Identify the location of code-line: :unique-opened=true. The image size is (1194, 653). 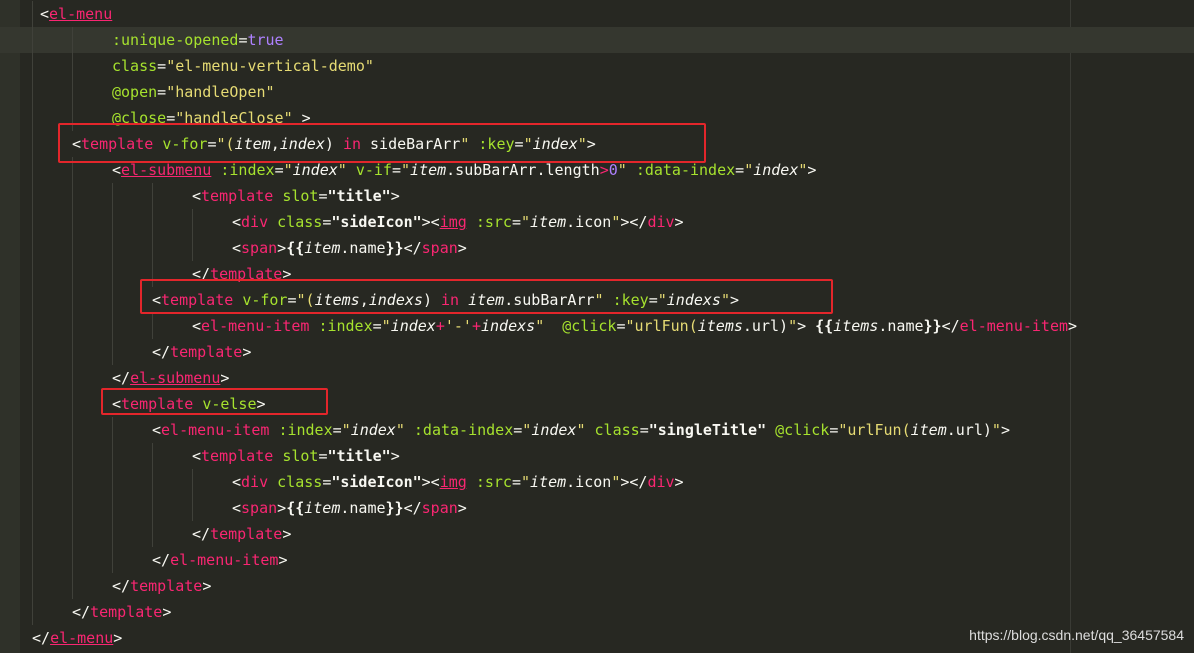
(597, 40).